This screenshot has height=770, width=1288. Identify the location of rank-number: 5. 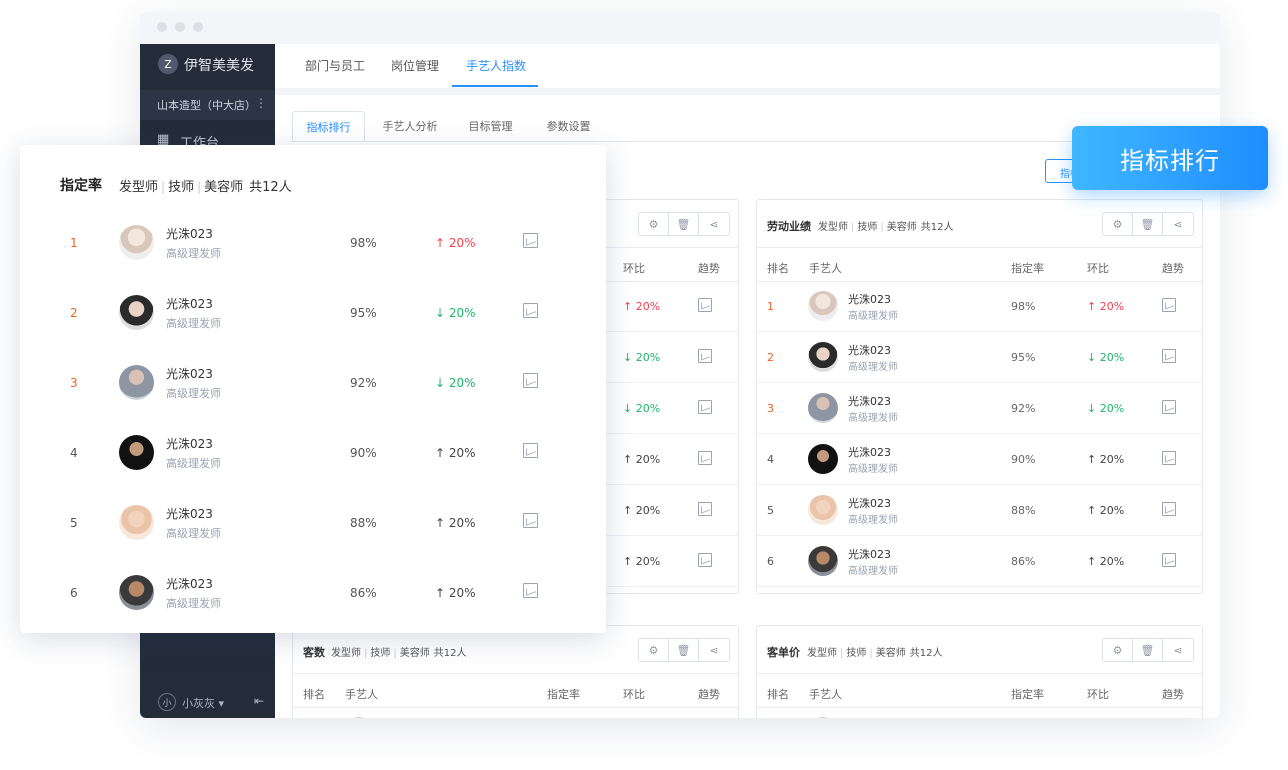
(770, 510).